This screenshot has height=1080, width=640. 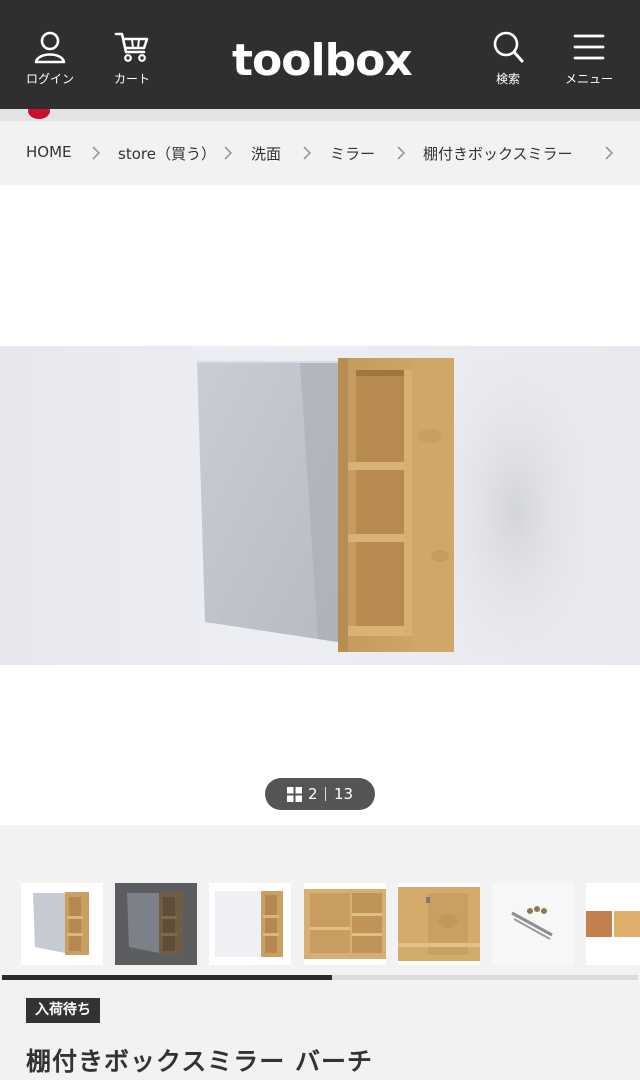 I want to click on search-icon, so click(x=508, y=47).